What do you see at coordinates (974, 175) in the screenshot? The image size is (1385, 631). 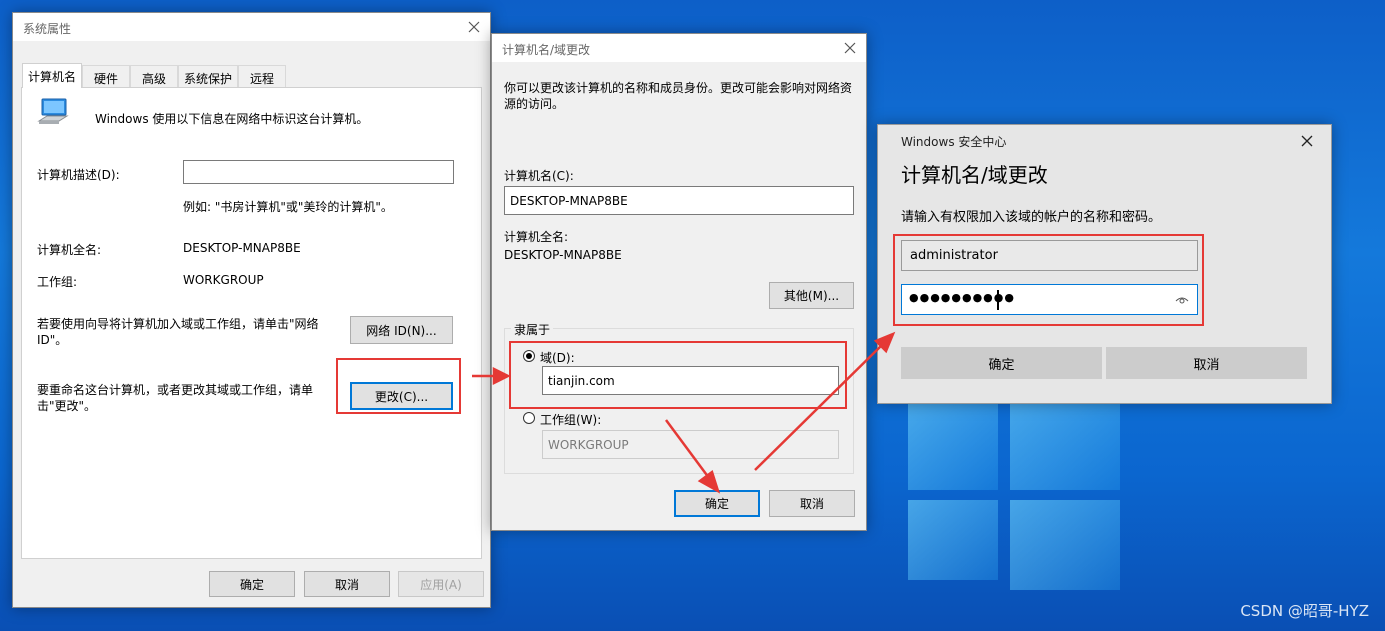 I see `security-heading: 计算机名/域更改` at bounding box center [974, 175].